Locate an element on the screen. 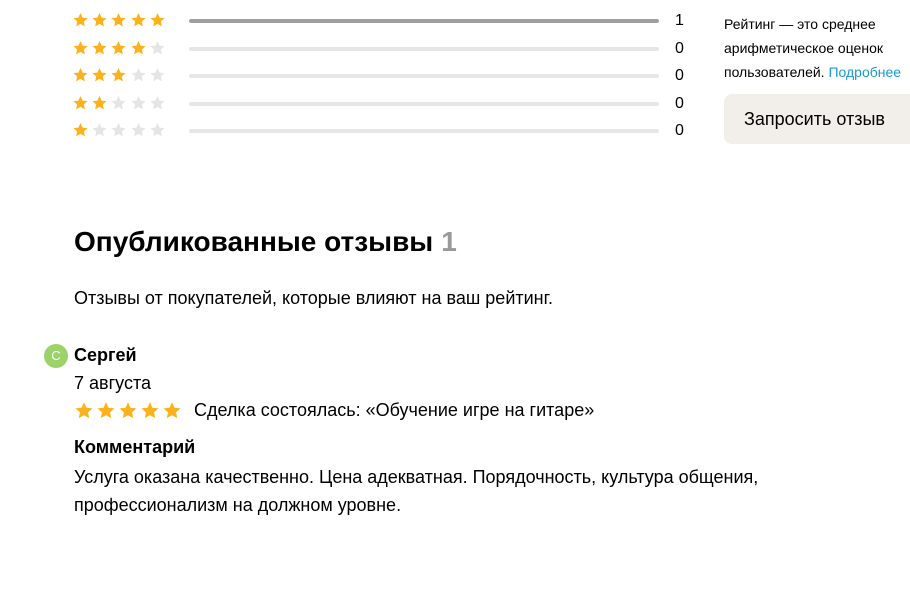 This screenshot has width=910, height=596. rating-info-text: пользователей. is located at coordinates (774, 72).